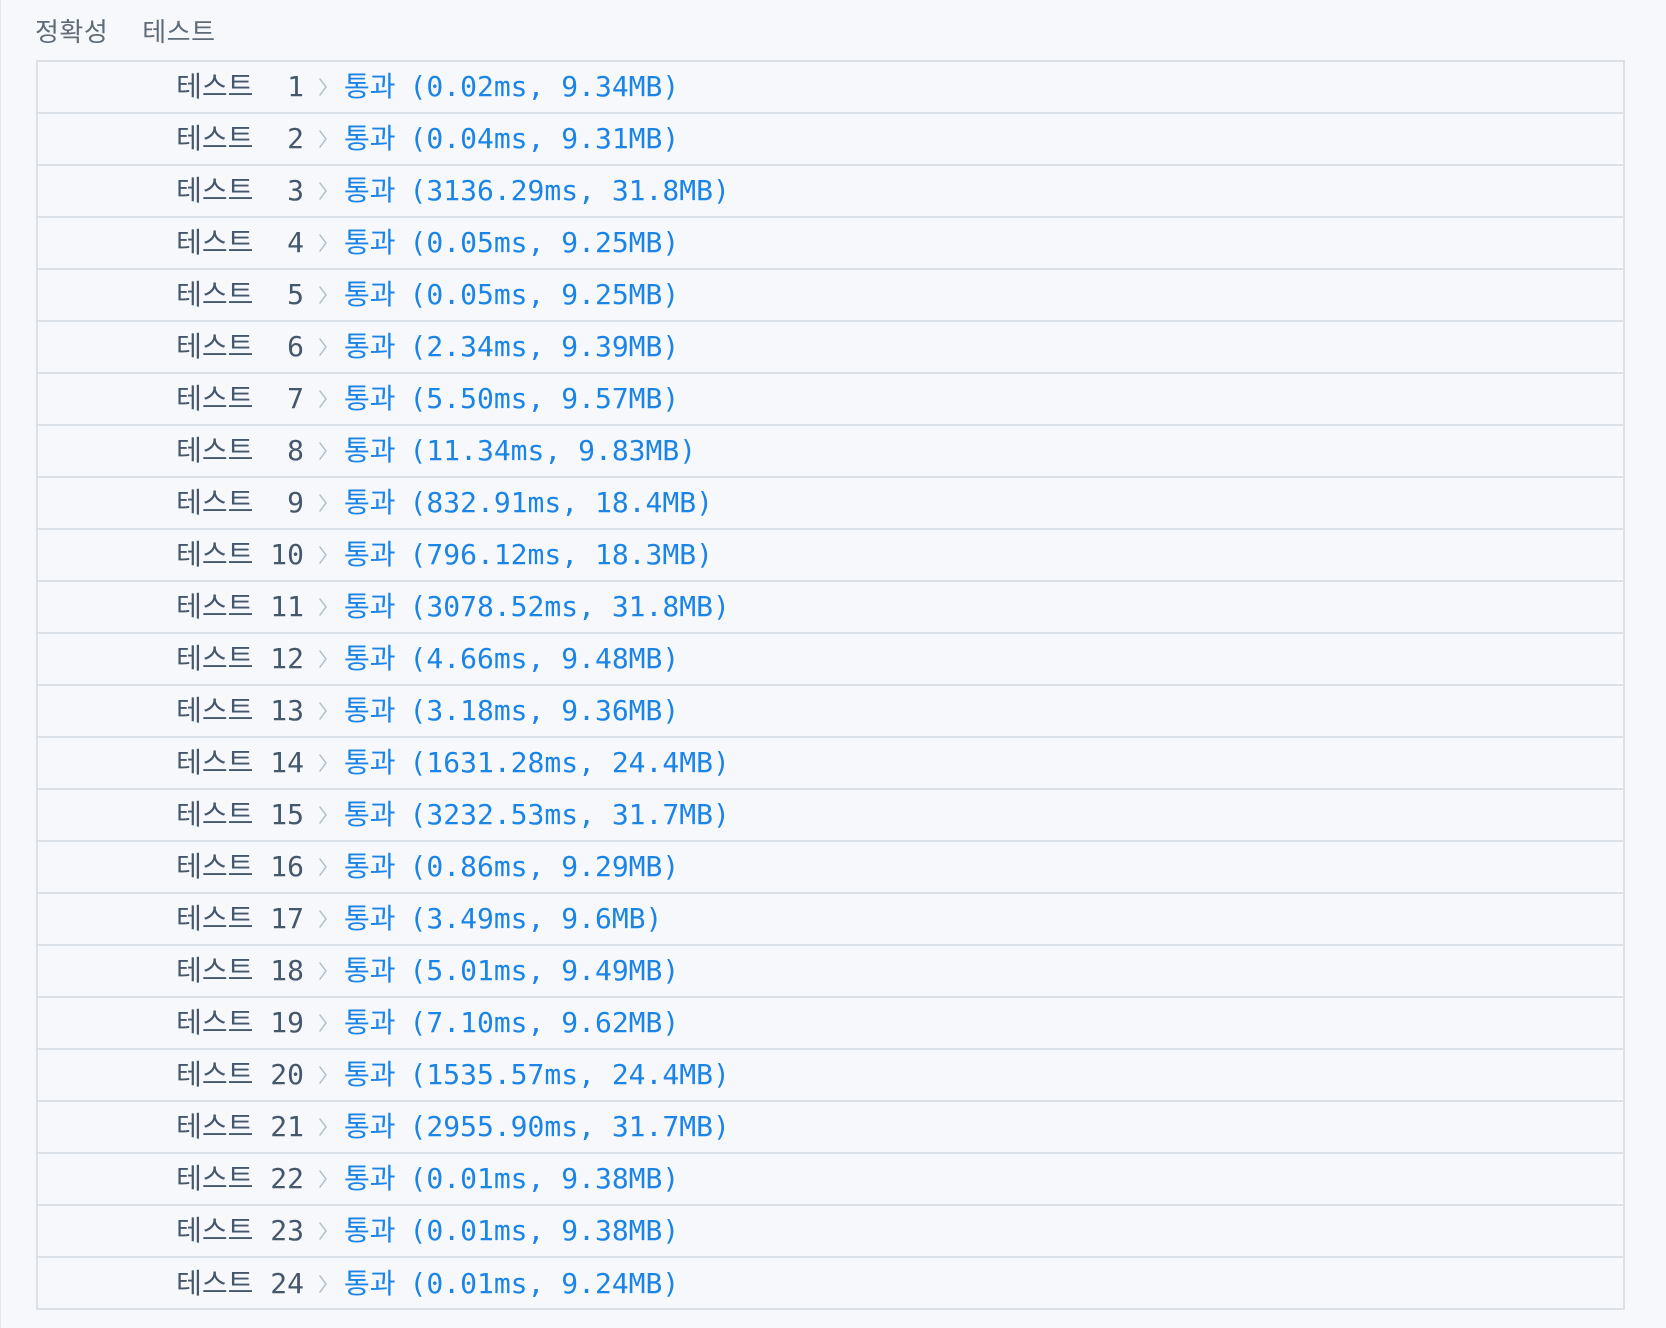 This screenshot has height=1328, width=1666. I want to click on performance-metrics: (0.01ms, 9.24MB), so click(544, 1283).